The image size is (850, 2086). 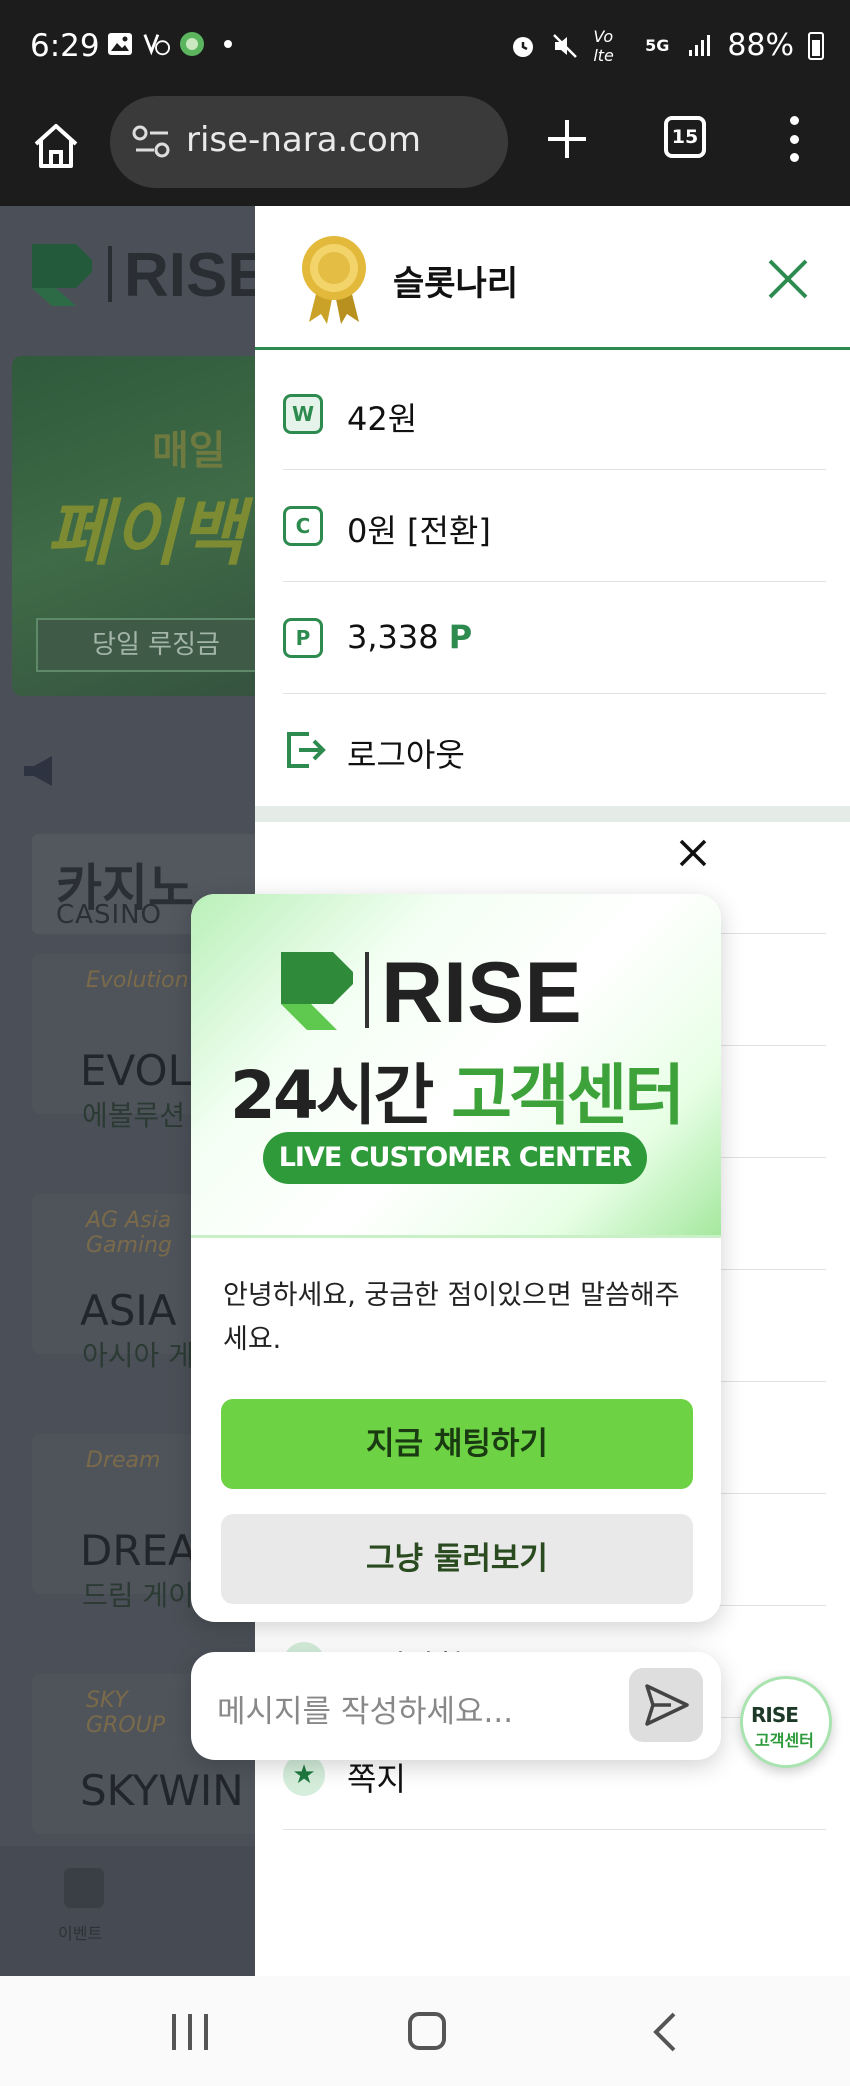 I want to click on kakao-icon, so click(x=192, y=44).